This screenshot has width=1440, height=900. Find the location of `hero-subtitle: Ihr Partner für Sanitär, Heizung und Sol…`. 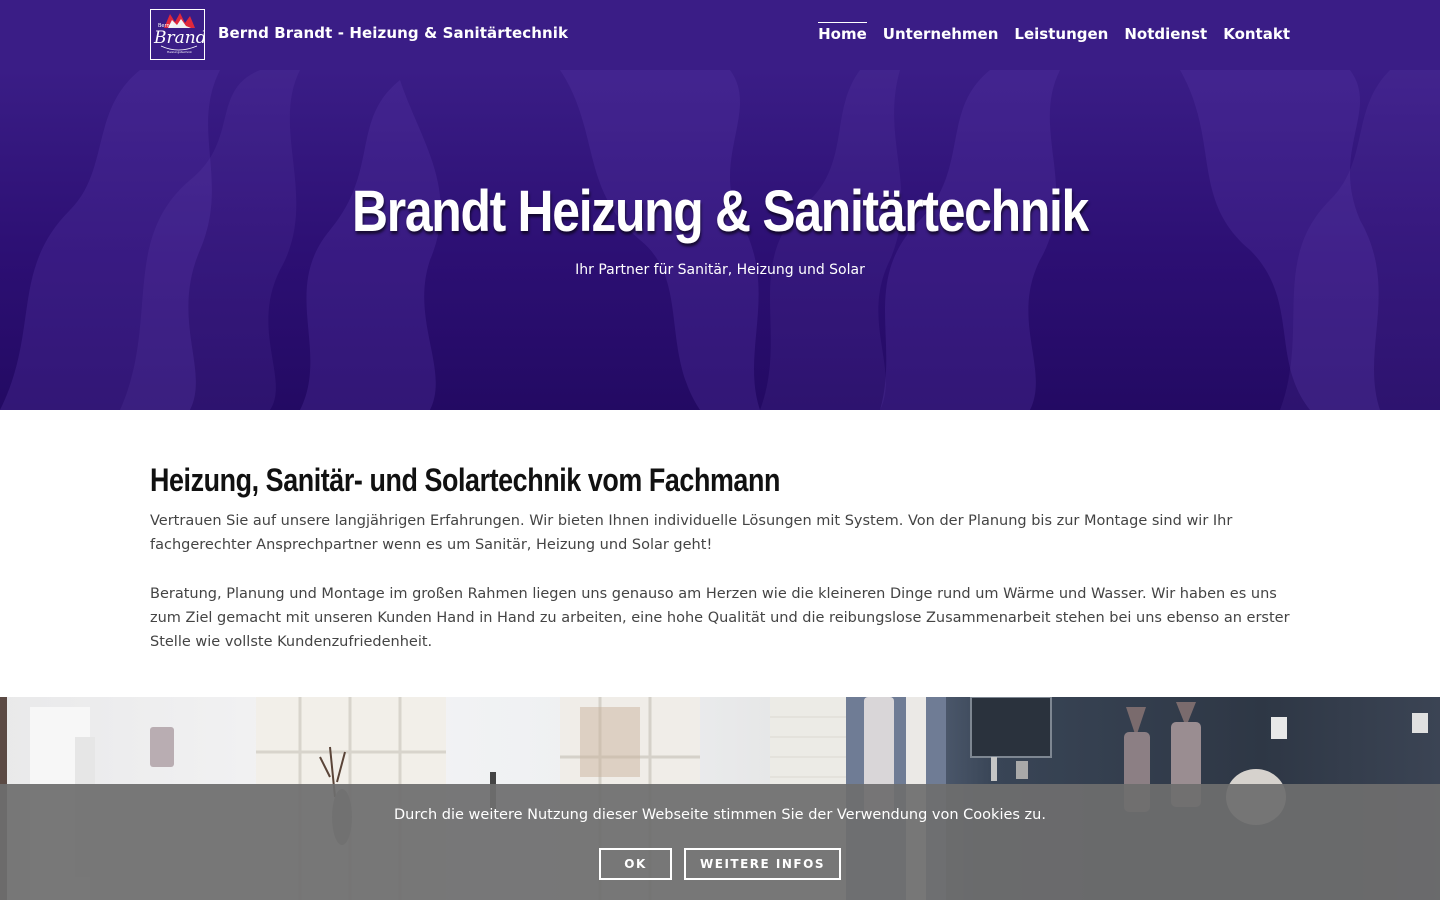

hero-subtitle: Ihr Partner für Sanitär, Heizung und Sol… is located at coordinates (720, 270).